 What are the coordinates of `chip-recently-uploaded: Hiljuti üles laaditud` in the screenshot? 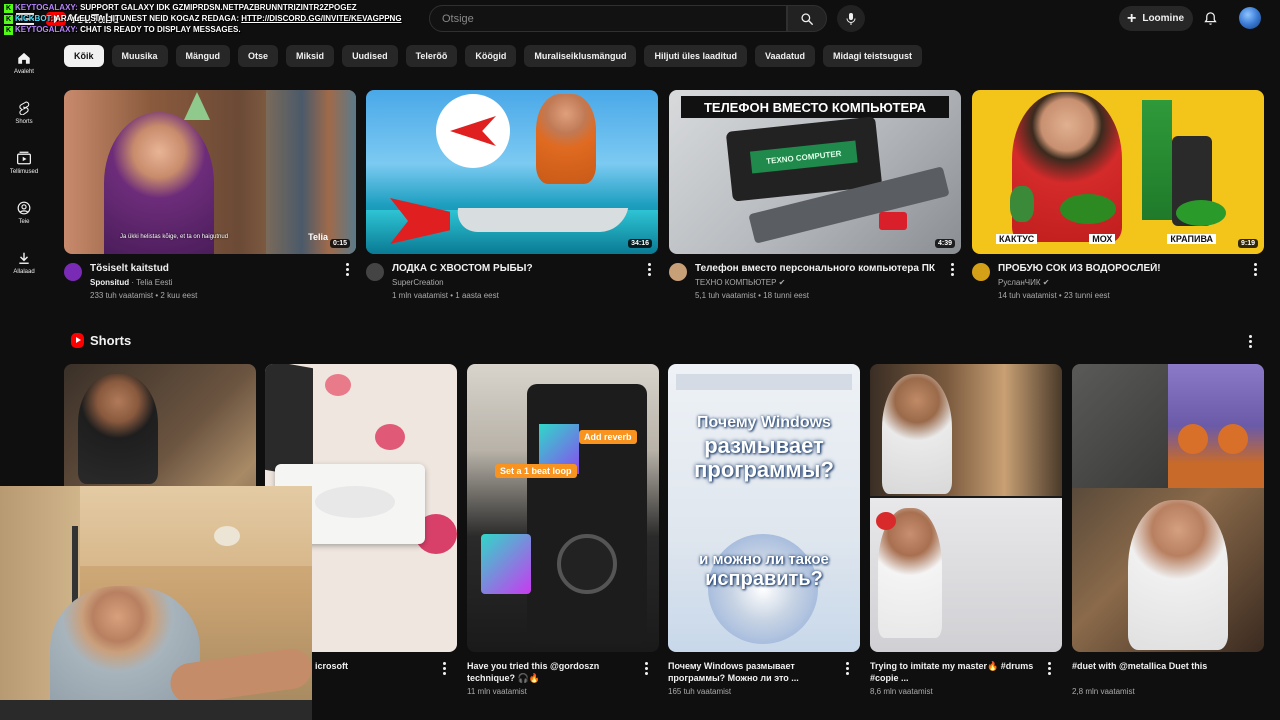 It's located at (695, 56).